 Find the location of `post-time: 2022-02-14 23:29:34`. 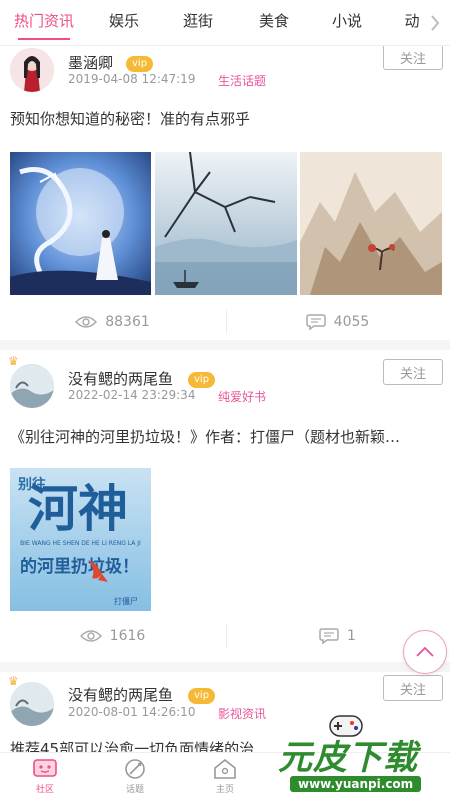

post-time: 2022-02-14 23:29:34 is located at coordinates (132, 395).